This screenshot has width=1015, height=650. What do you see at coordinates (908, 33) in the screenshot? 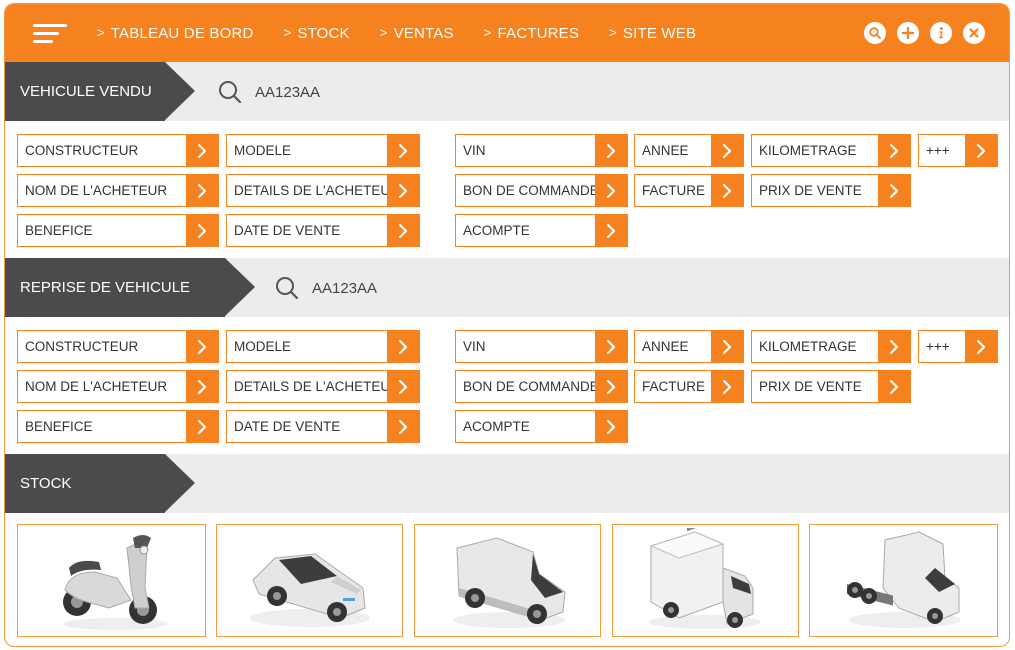
I see `add-icon` at bounding box center [908, 33].